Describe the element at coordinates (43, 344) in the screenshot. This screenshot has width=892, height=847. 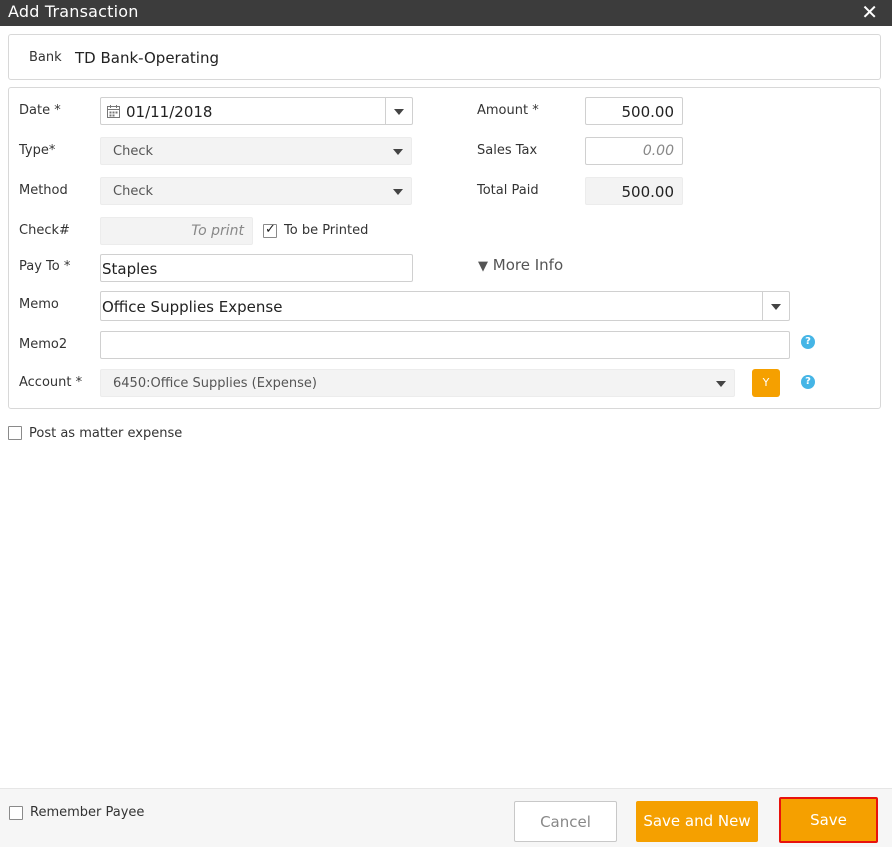
I see `memo2-label: Memo2` at that location.